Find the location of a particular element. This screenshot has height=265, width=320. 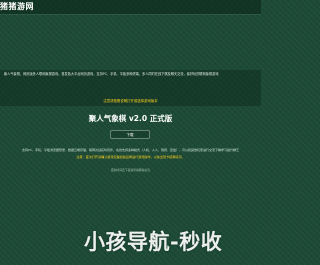

header-divider is located at coordinates (130, 14).